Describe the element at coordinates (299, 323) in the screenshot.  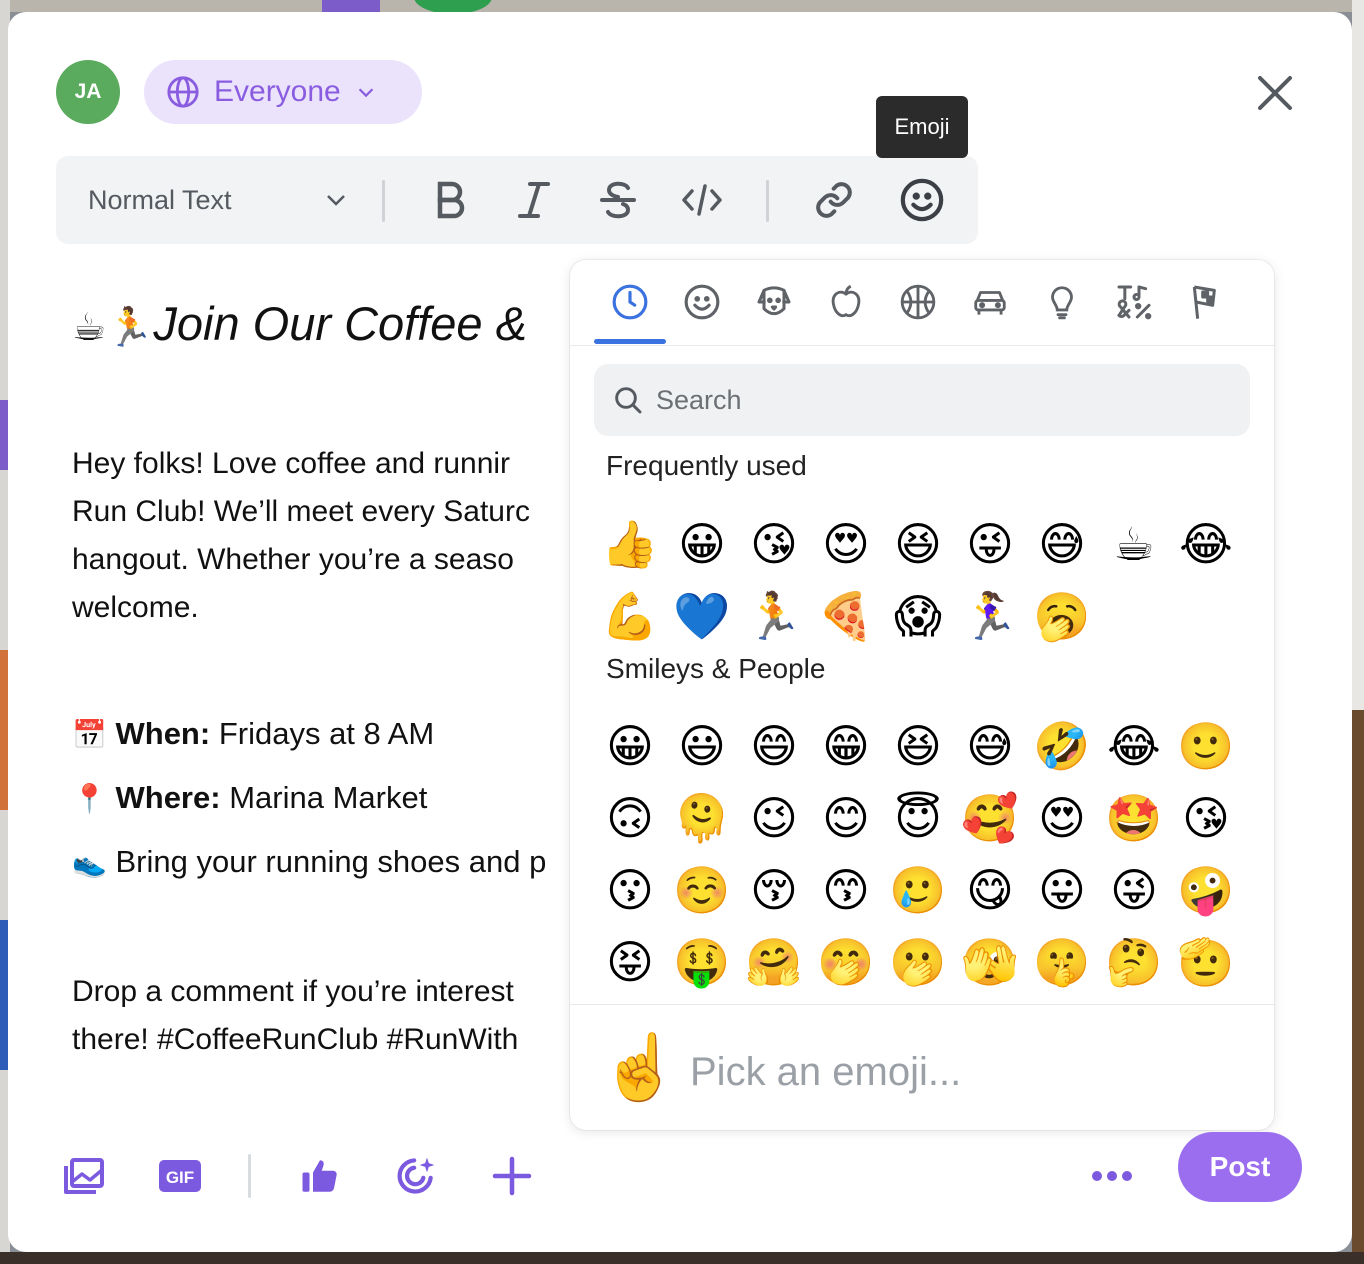
I see `post-title: ☕🏃Join Our Coffee &` at that location.